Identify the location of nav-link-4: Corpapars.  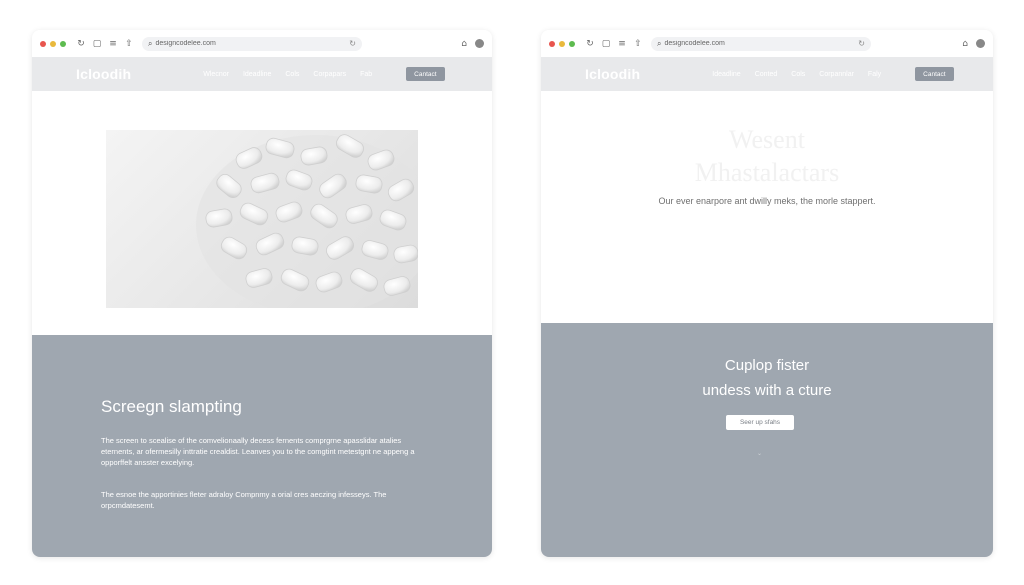
(329, 74).